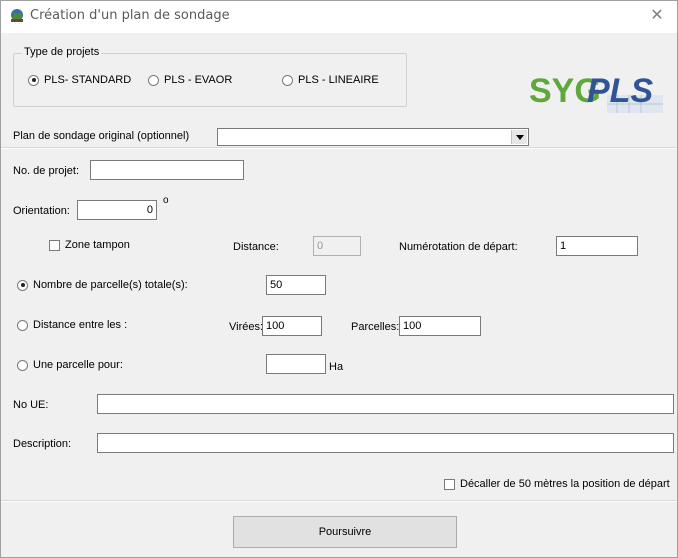 The width and height of the screenshot is (678, 558). Describe the element at coordinates (385, 443) in the screenshot. I see `description-input` at that location.